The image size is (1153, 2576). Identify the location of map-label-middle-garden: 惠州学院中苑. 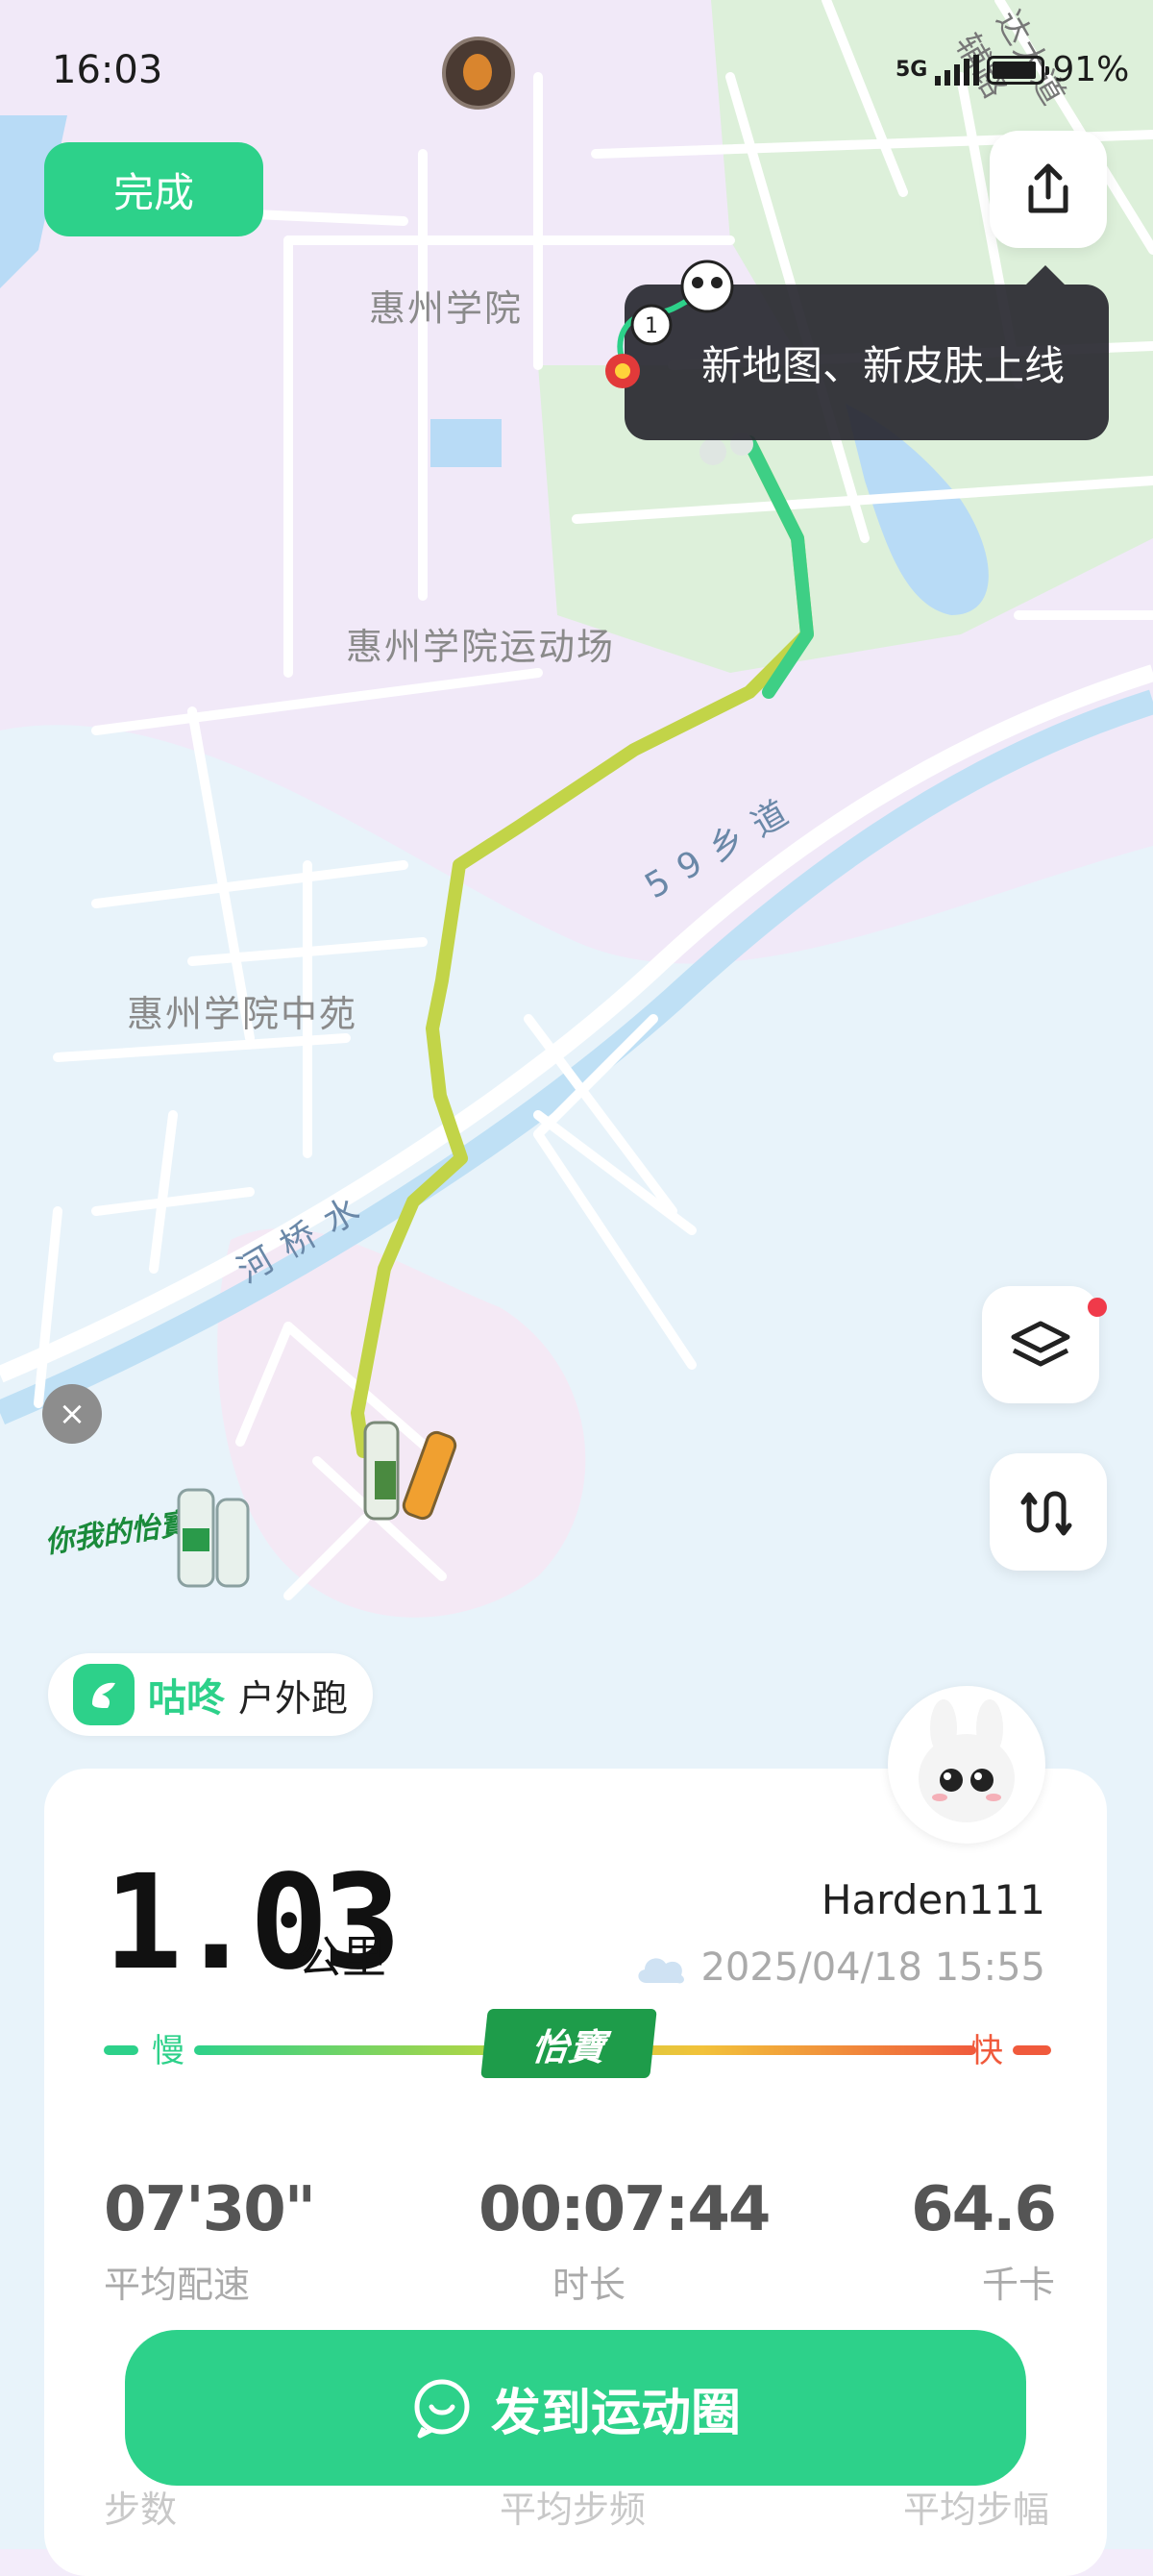
(243, 1014).